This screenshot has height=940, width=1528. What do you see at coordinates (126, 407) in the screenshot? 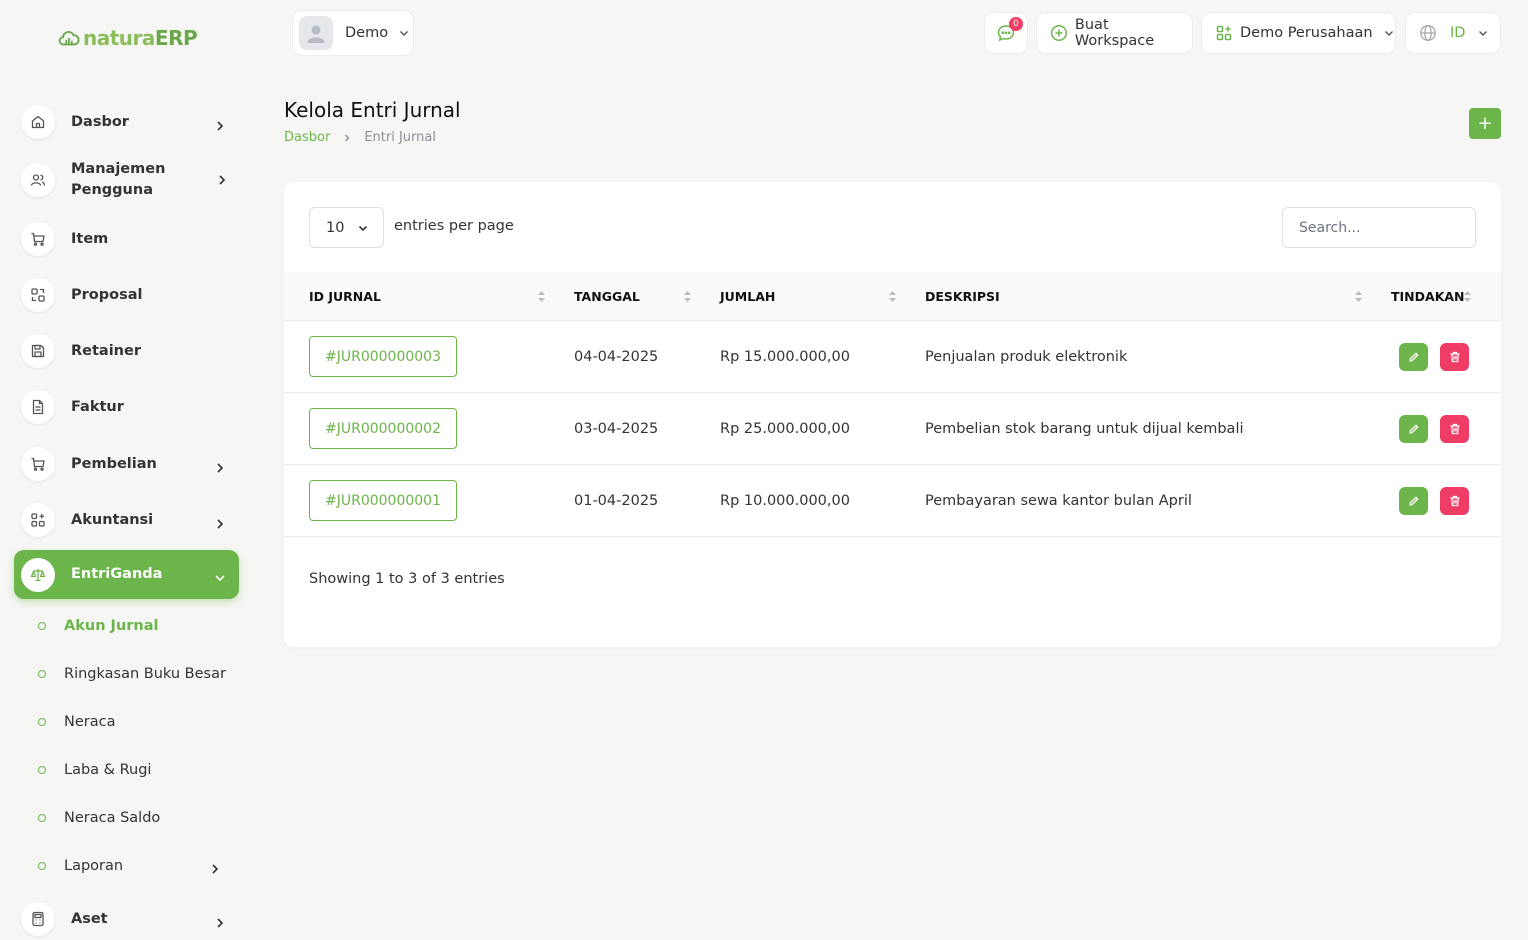
I see `sidebar-item-faktur: Faktur` at bounding box center [126, 407].